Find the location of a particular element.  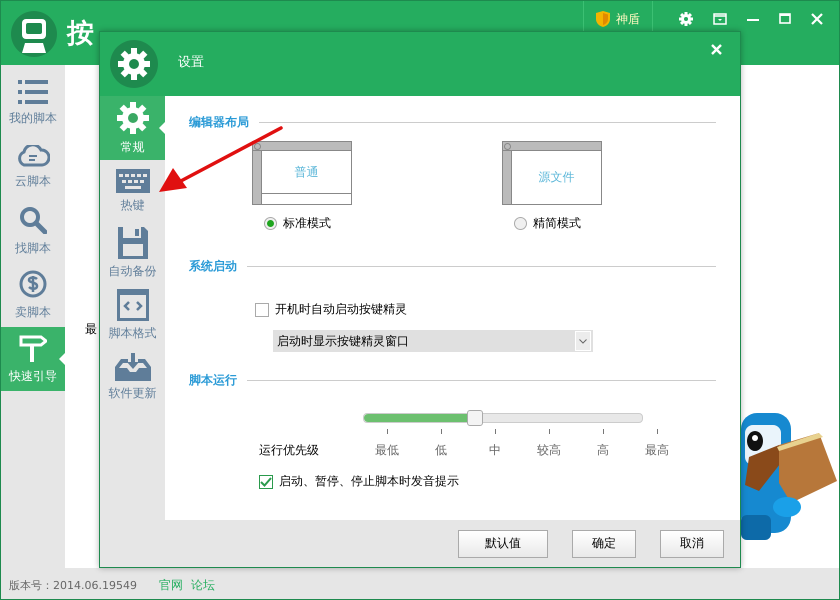

radio-label: 标准模式 is located at coordinates (307, 223).